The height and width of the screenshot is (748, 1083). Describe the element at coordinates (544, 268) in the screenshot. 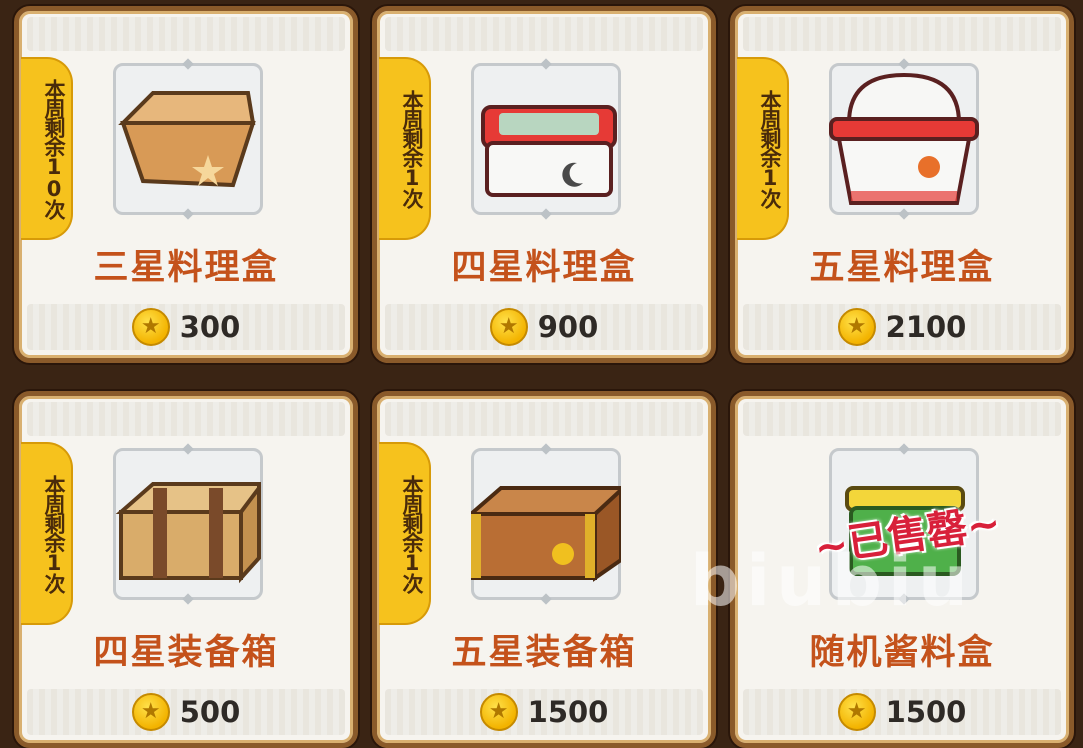

I see `item-name: 四星料理盒` at that location.